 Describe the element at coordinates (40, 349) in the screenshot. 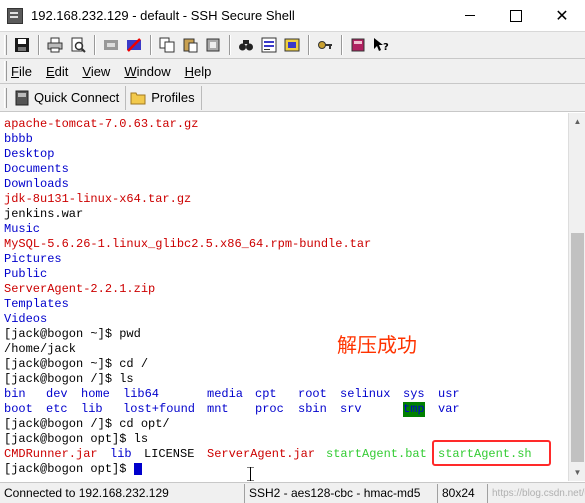

I see `terminal-line: /home/jack` at that location.